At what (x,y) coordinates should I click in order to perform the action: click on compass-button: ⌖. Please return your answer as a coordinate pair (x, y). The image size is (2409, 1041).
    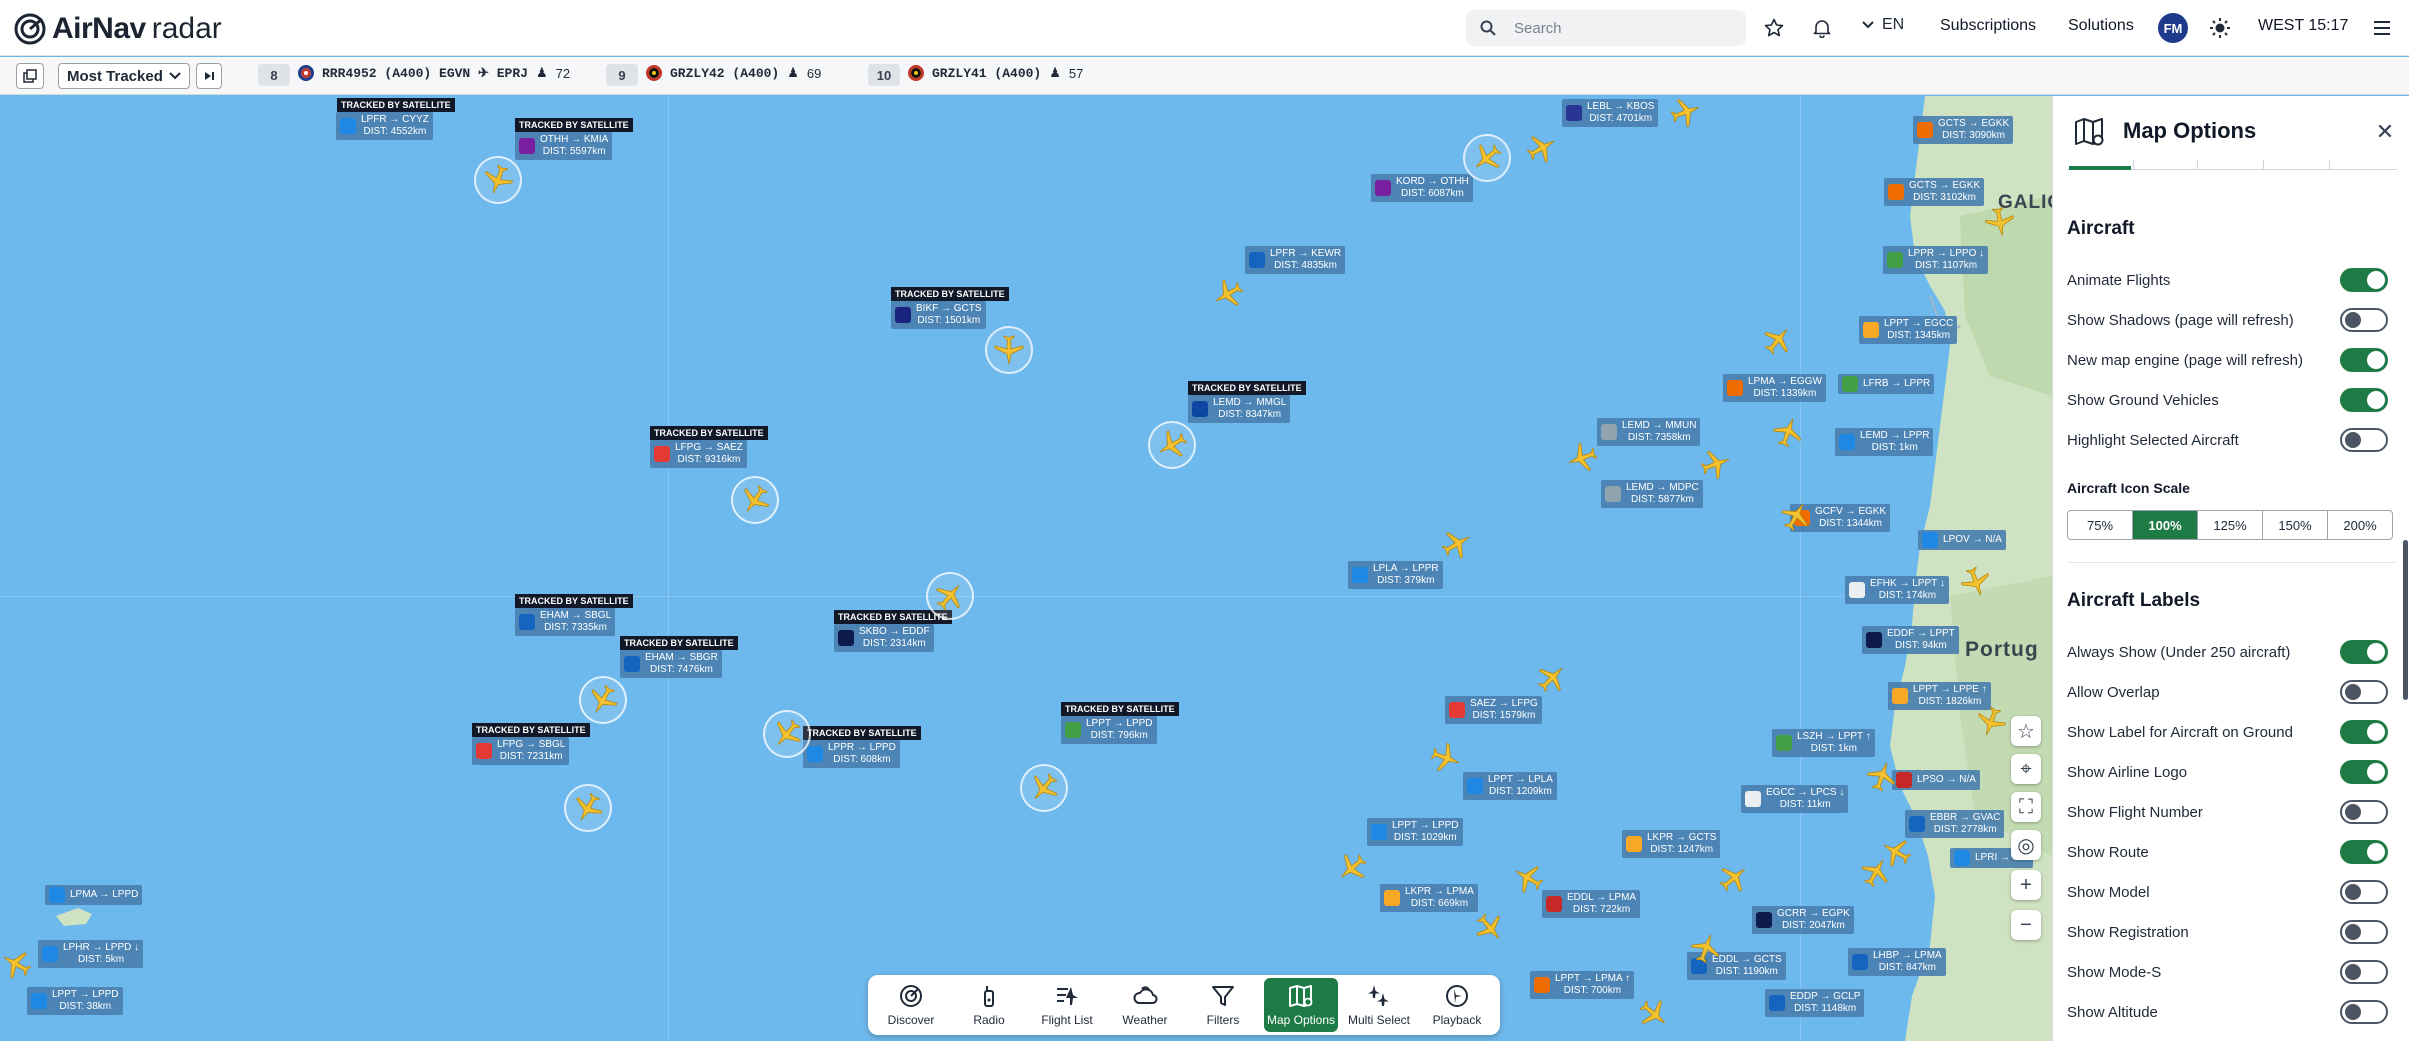
    Looking at the image, I should click on (2026, 769).